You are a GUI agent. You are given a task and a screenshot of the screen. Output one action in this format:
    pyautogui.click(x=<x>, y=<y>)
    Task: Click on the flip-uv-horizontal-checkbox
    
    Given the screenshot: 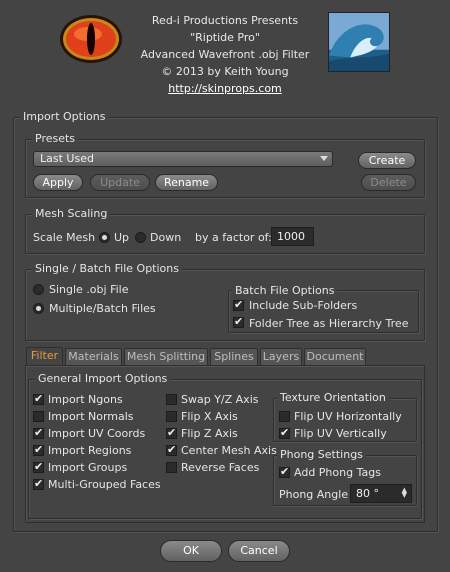 What is the action you would take?
    pyautogui.click(x=284, y=416)
    